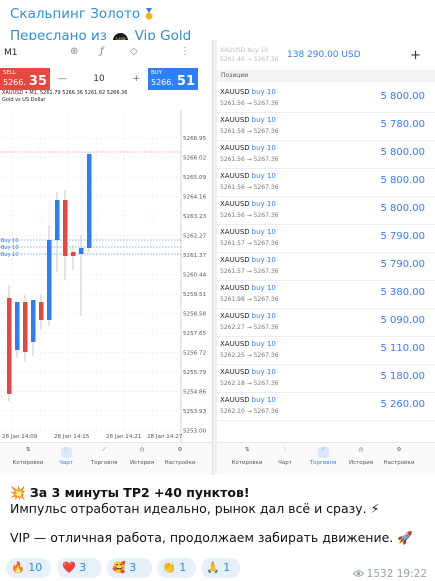  I want to click on heart-icon: ❤️, so click(69, 567).